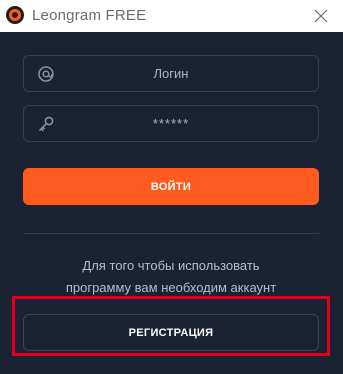  I want to click on key-icon, so click(46, 124).